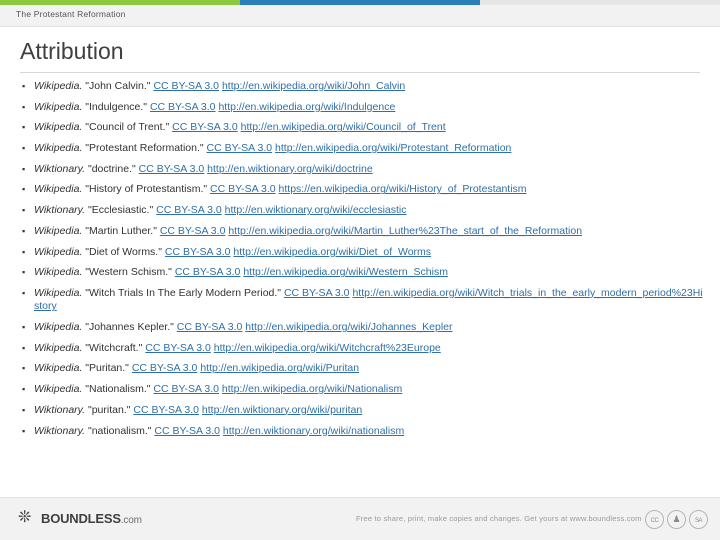 This screenshot has width=720, height=540. What do you see at coordinates (123, 251) in the screenshot?
I see `entry-work-title: "Diet of Worms."` at bounding box center [123, 251].